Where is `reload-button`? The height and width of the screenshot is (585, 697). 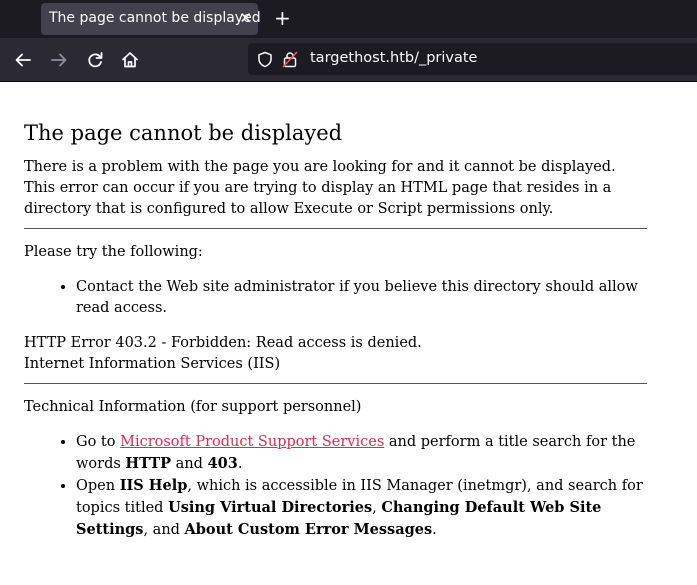
reload-button is located at coordinates (95, 60).